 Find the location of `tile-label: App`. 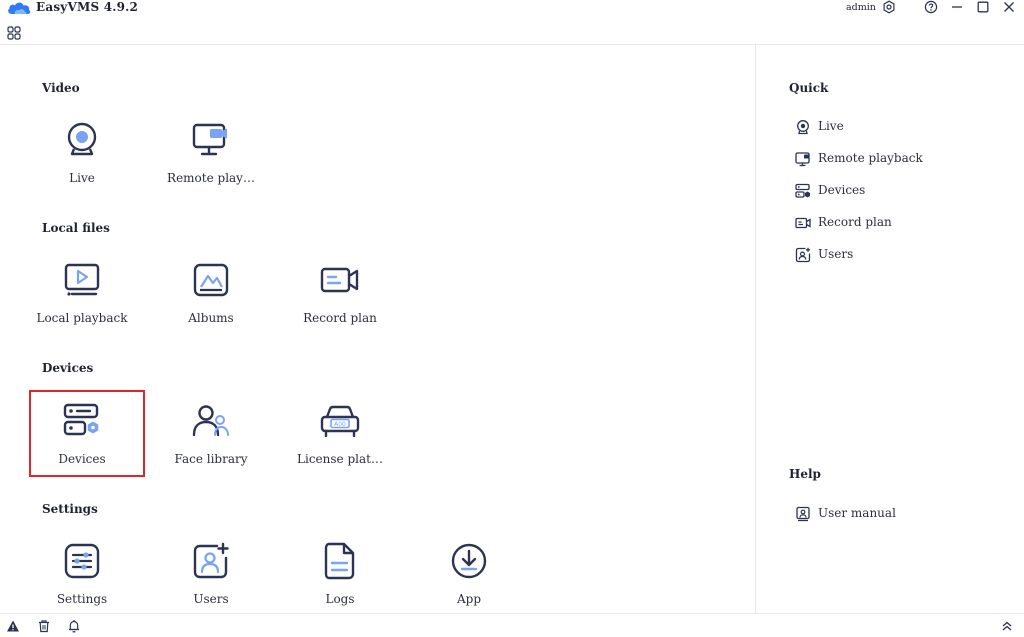

tile-label: App is located at coordinates (469, 599).